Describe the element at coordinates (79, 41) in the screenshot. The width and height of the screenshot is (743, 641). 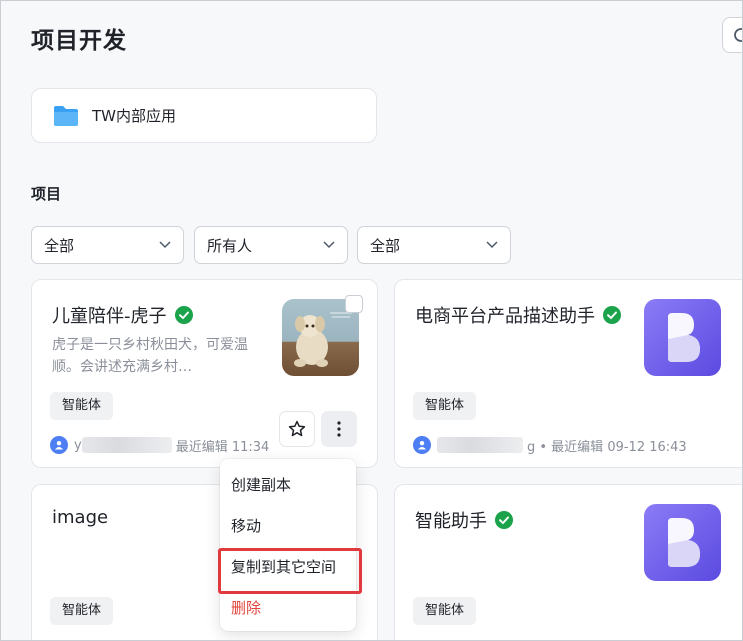
I see `page-title: 项目开发` at that location.